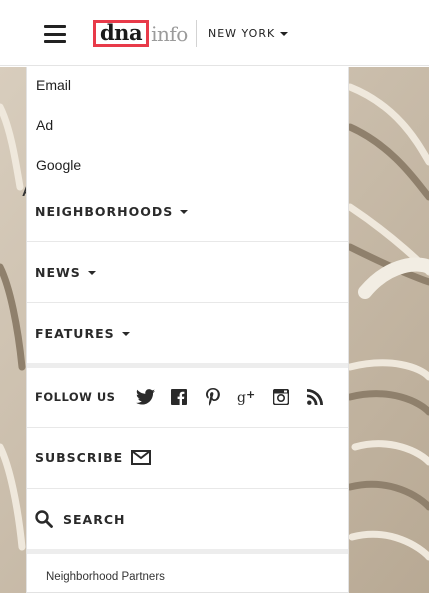 The image size is (429, 593). What do you see at coordinates (141, 457) in the screenshot?
I see `envelope-icon` at bounding box center [141, 457].